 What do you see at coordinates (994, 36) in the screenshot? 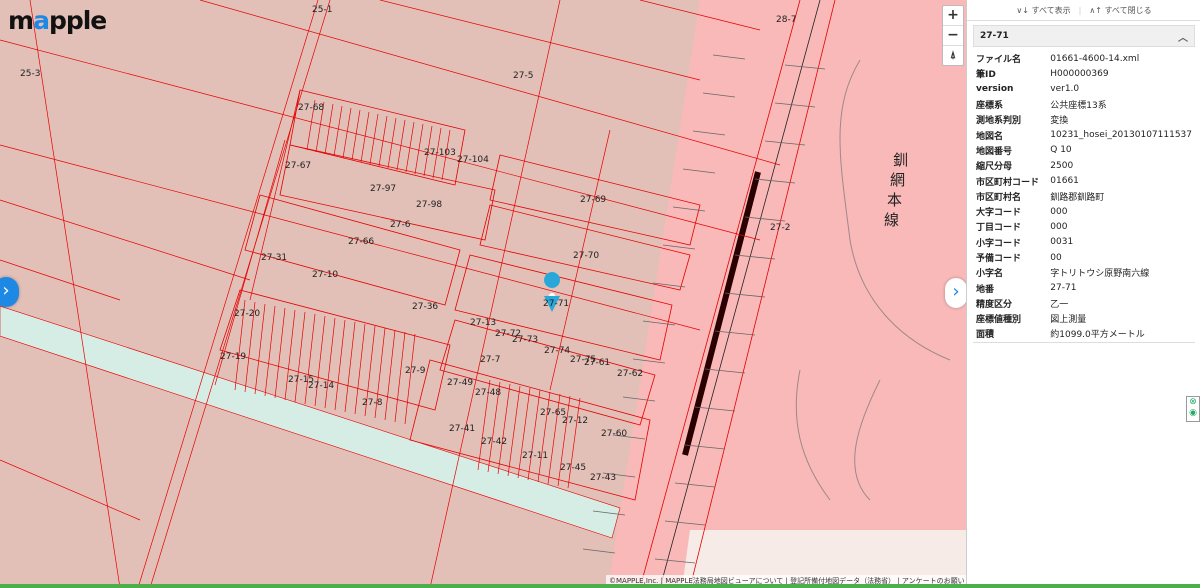
I see `section-title: 27-71` at bounding box center [994, 36].